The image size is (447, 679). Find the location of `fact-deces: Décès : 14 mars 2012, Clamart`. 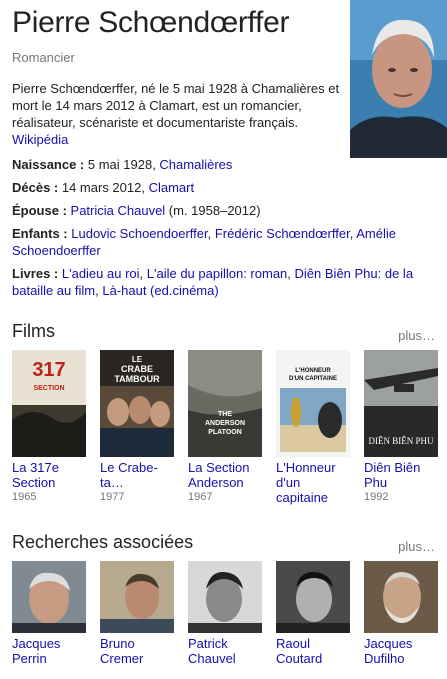

fact-deces: Décès : 14 mars 2012, Clamart is located at coordinates (224, 187).